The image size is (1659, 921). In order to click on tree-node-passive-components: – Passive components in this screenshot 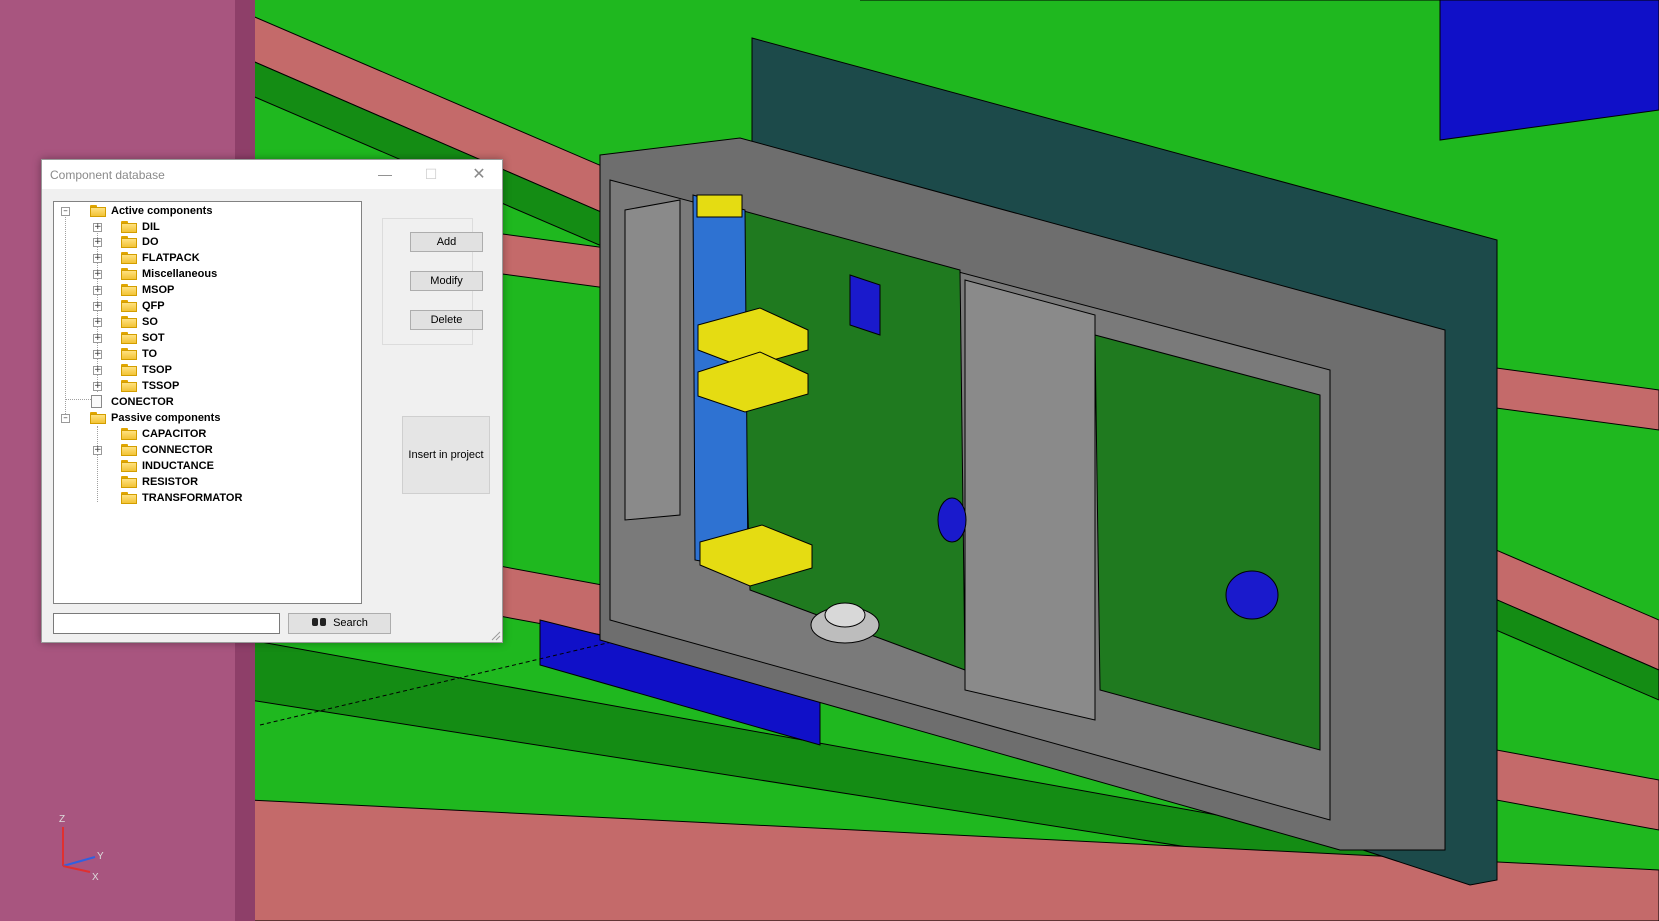, I will do `click(204, 418)`.